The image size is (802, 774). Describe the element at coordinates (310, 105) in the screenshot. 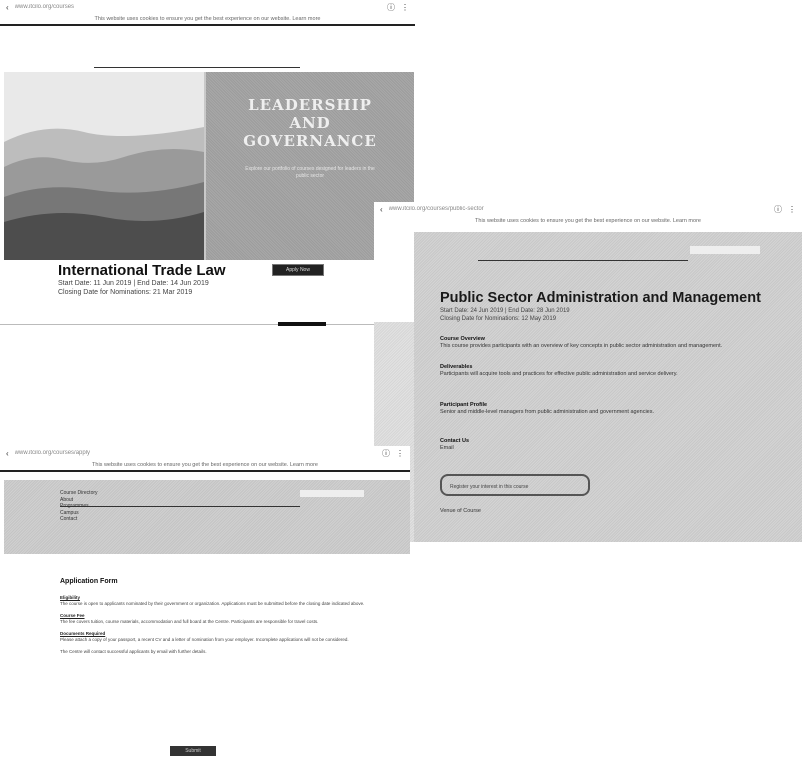

I see `hero-heading-line-1: LEADERSHIP` at that location.